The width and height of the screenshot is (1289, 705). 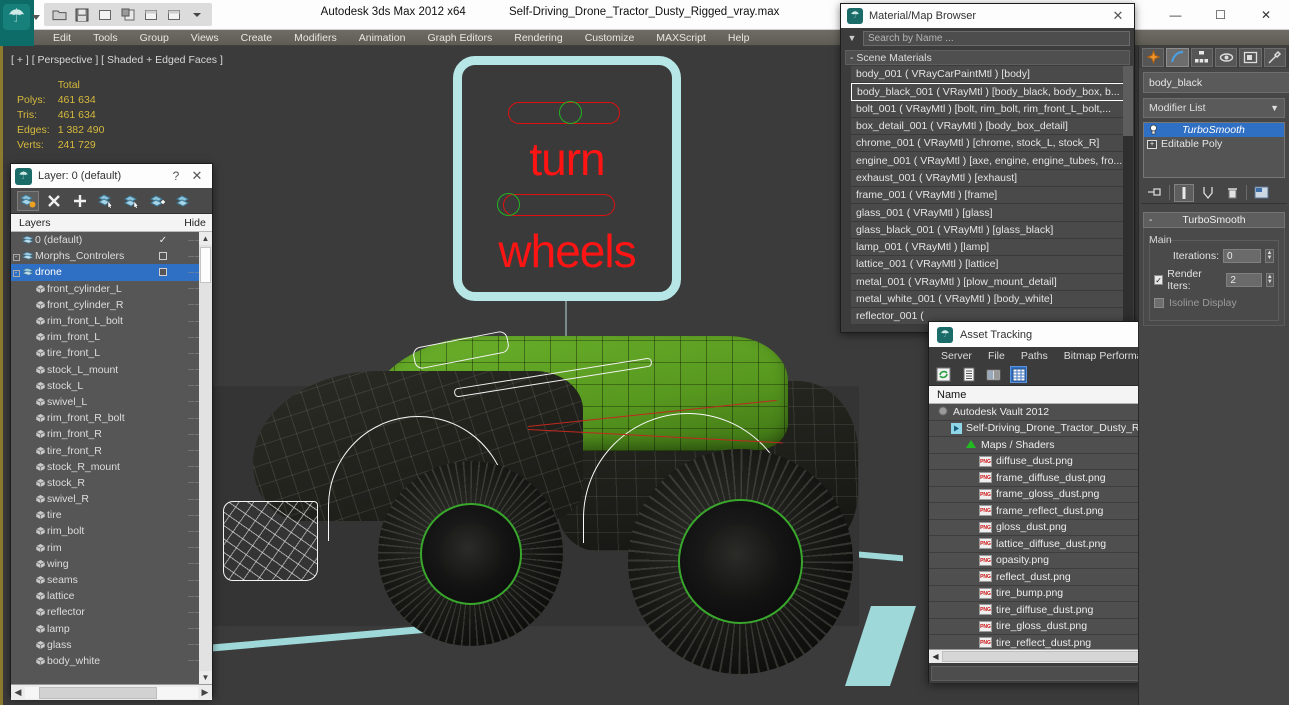 I want to click on add-selection-icon, so click(x=158, y=201).